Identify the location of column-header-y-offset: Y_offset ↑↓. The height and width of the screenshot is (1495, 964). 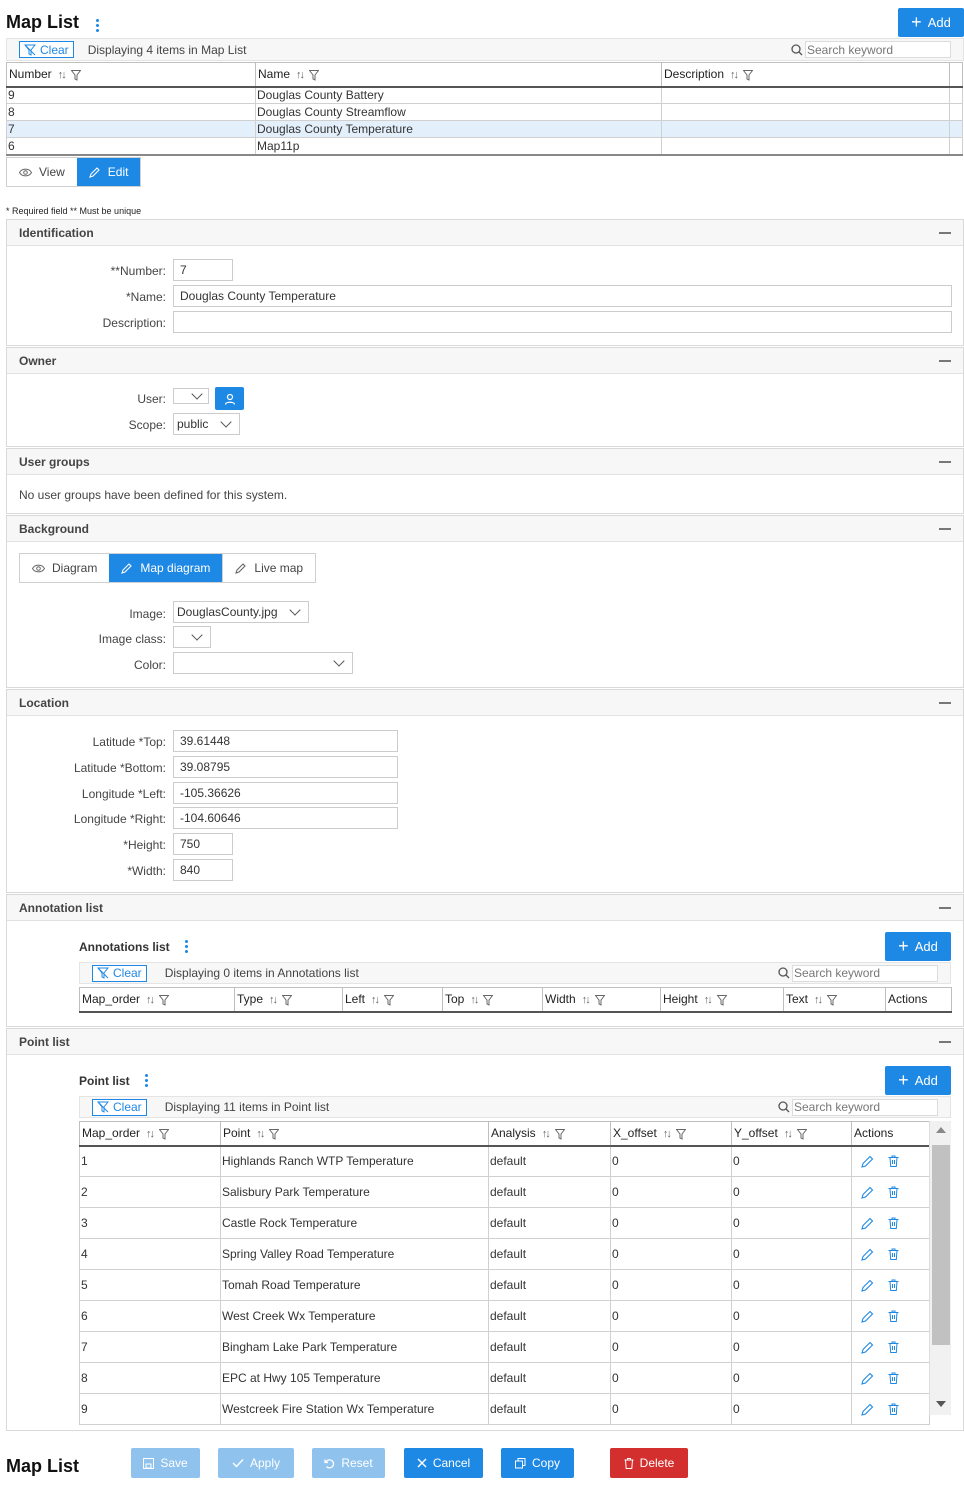
(791, 1134).